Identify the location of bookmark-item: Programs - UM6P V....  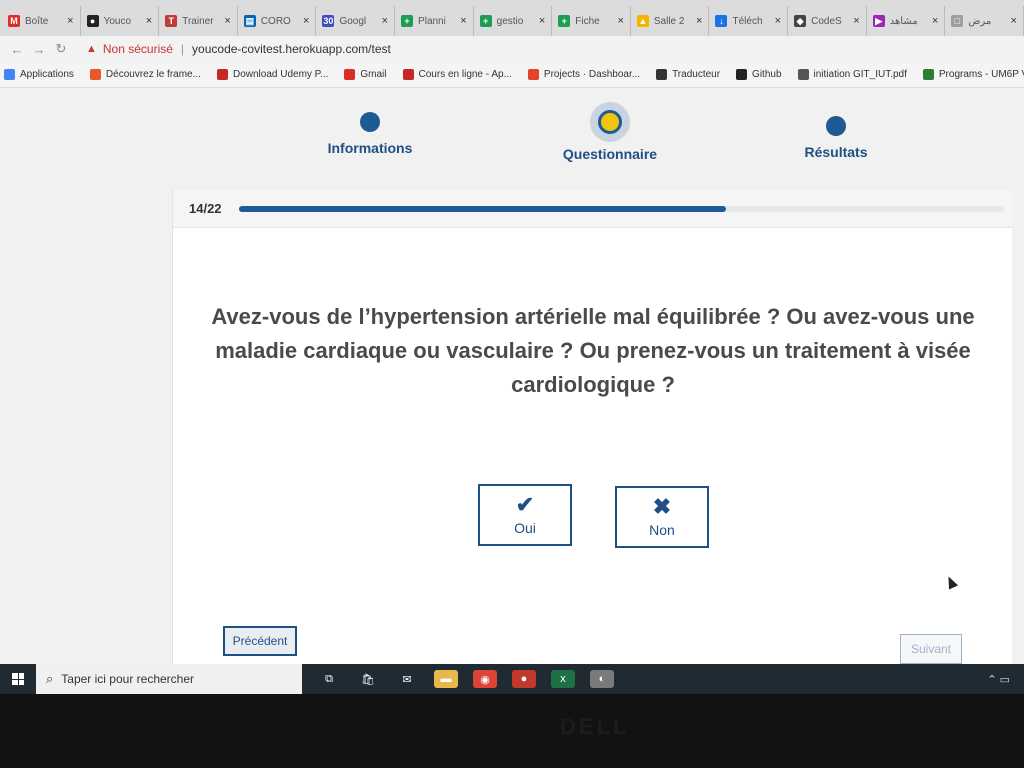
(973, 74).